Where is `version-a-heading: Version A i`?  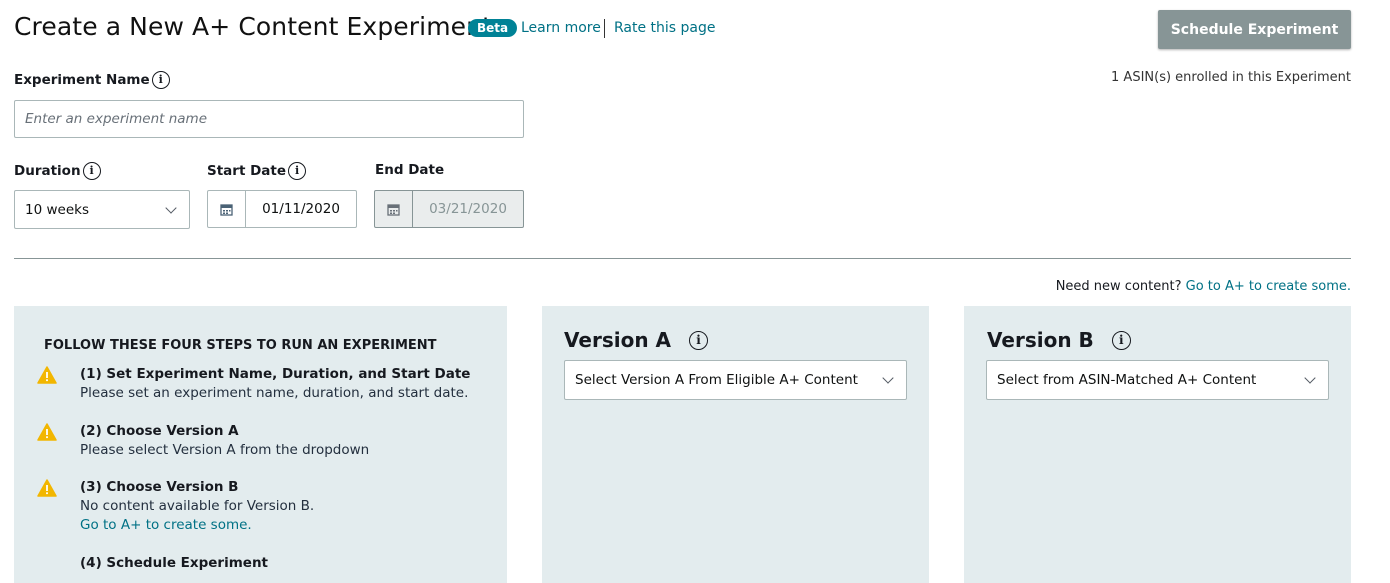
version-a-heading: Version A i is located at coordinates (636, 340).